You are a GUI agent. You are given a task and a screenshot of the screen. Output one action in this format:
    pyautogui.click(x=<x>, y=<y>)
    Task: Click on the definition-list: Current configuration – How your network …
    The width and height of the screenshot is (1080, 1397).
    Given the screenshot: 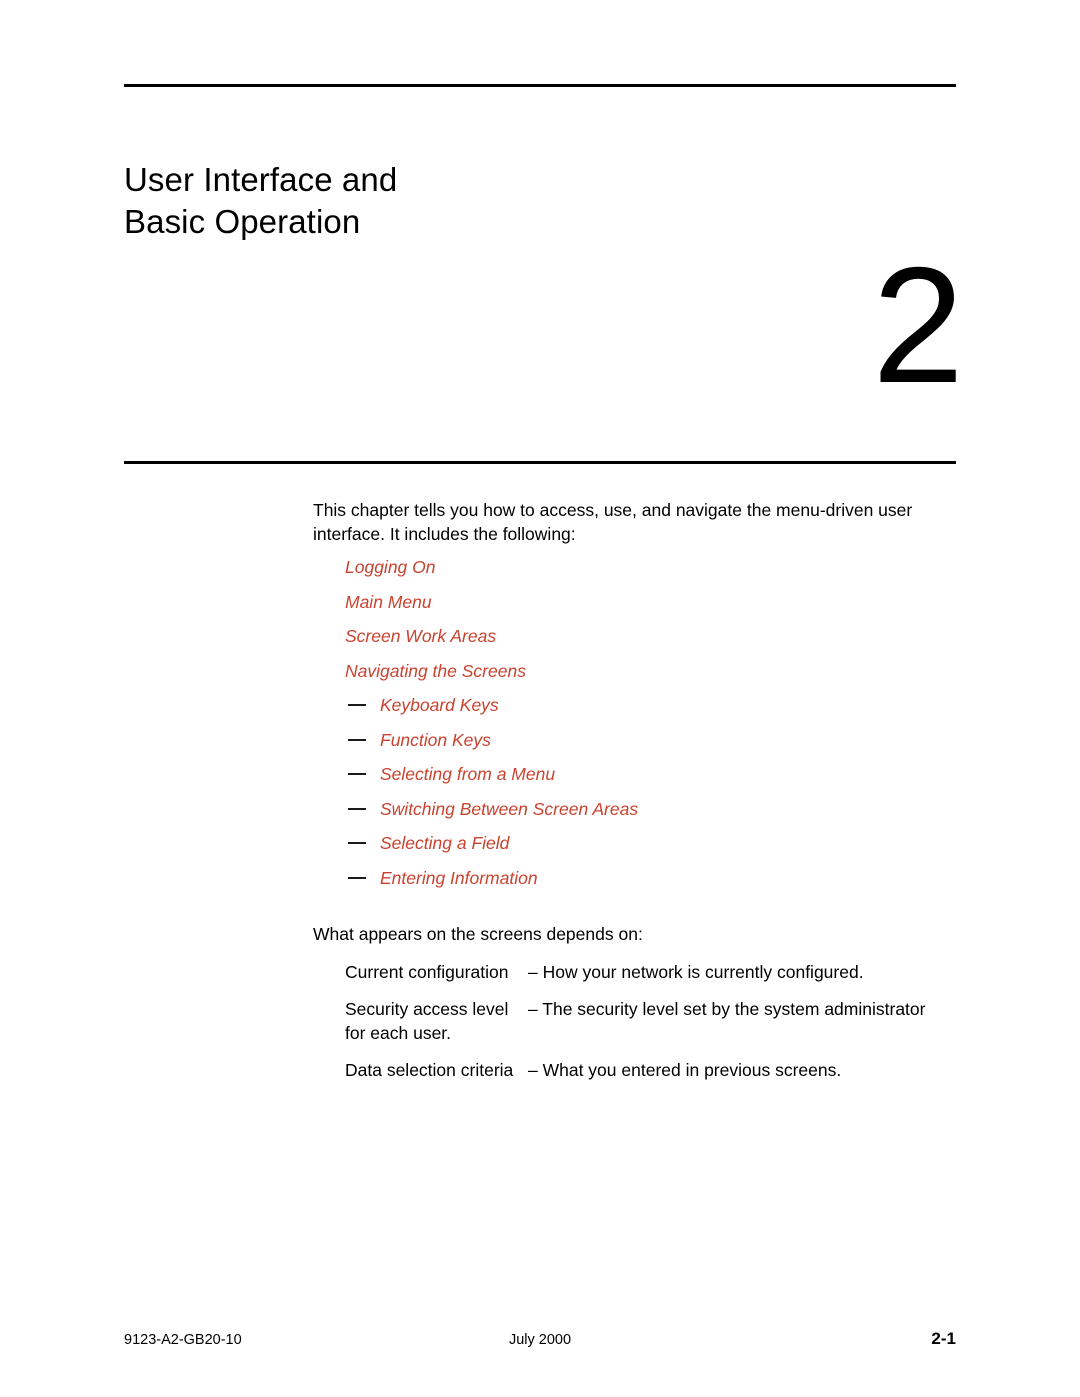 What is the action you would take?
    pyautogui.click(x=643, y=1021)
    